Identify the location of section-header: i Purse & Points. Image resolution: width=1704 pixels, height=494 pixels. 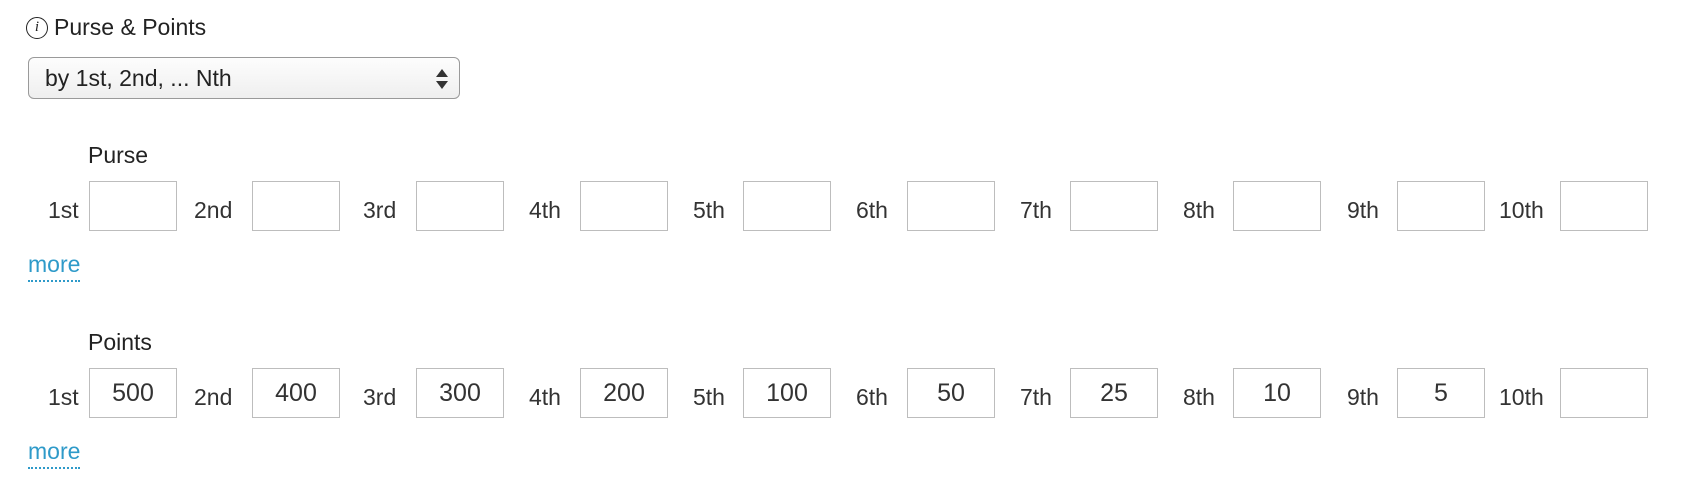
(116, 27).